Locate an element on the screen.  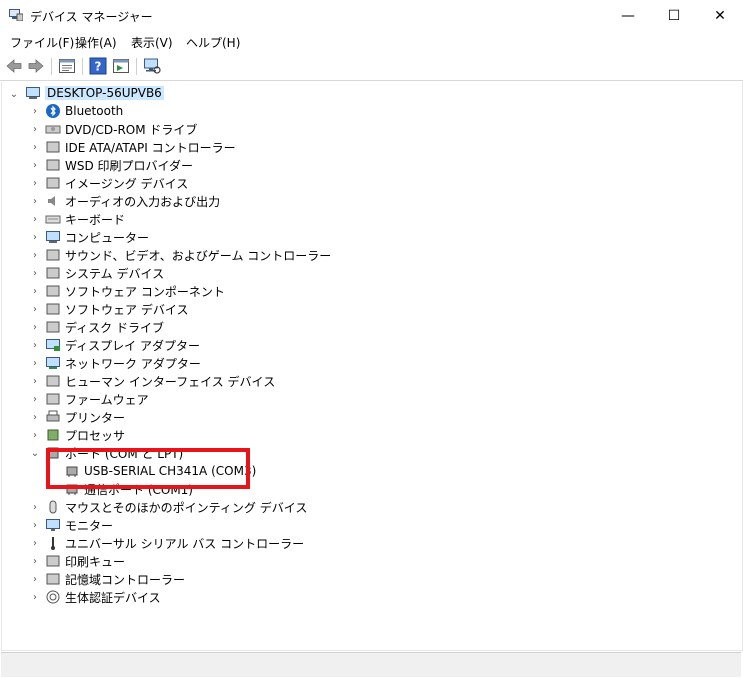
tree-category: コンピューター is located at coordinates (97, 237).